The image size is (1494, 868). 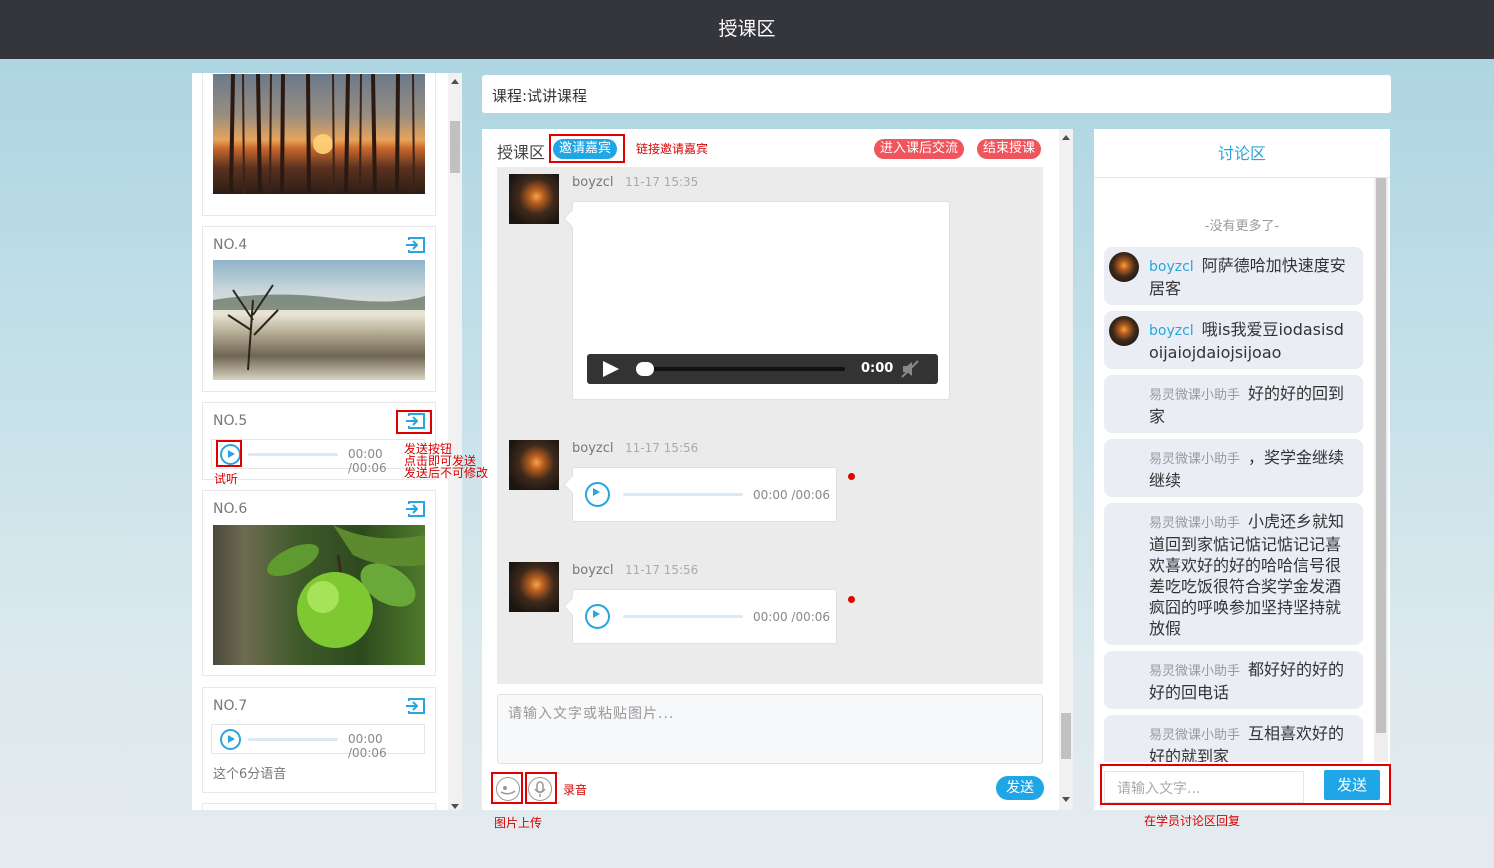 What do you see at coordinates (1009, 149) in the screenshot?
I see `end-teaching-button: 结束授课` at bounding box center [1009, 149].